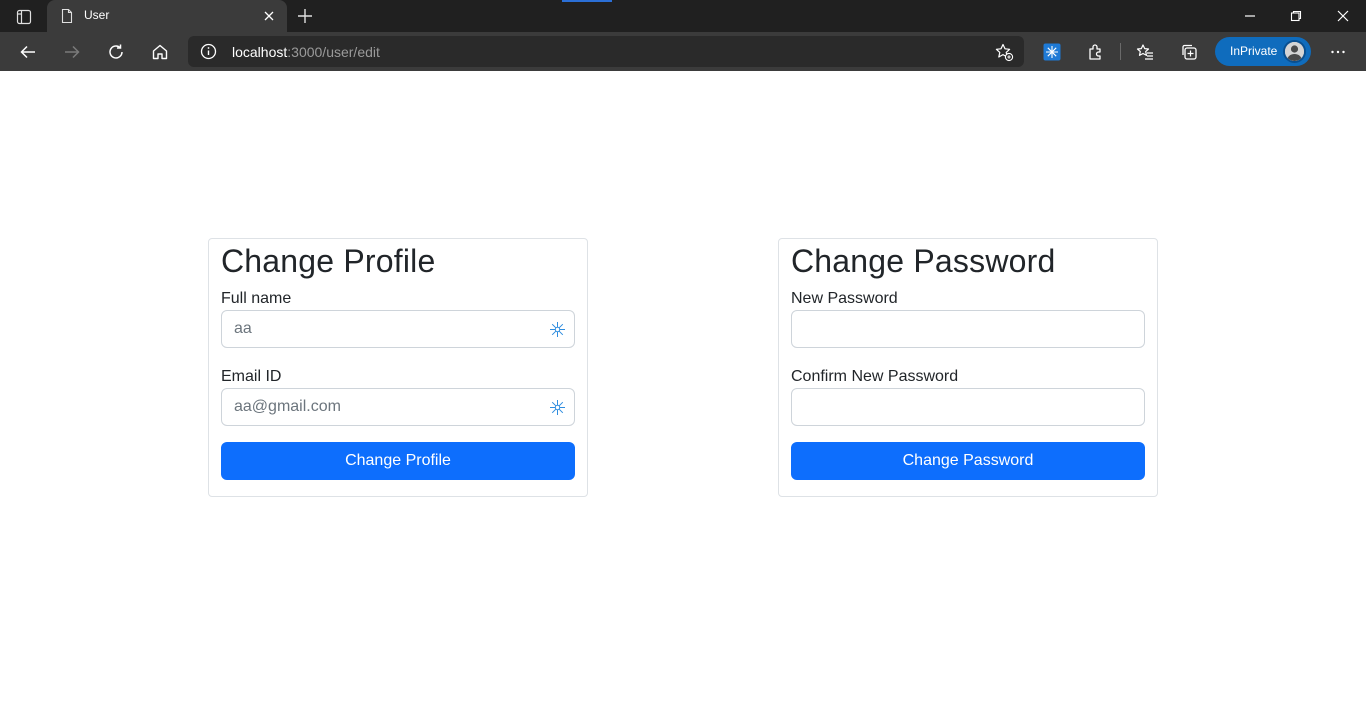  Describe the element at coordinates (28, 52) in the screenshot. I see `back-icon` at that location.